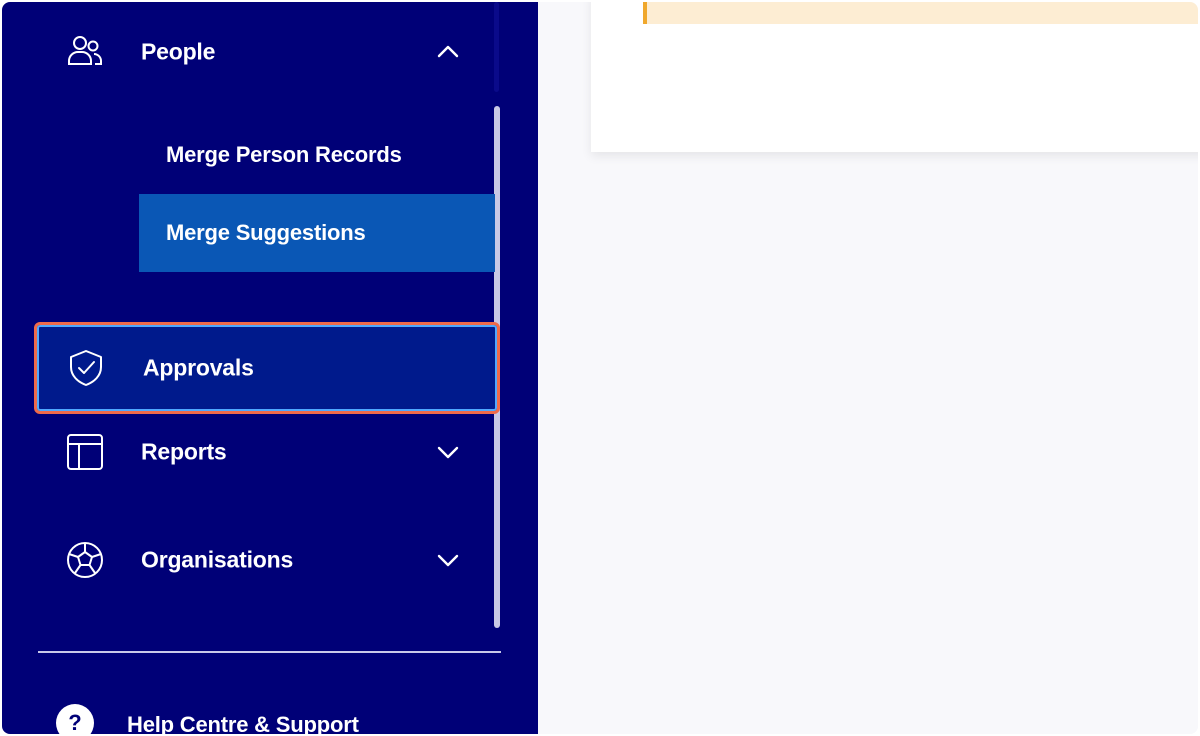 This screenshot has width=1200, height=736. I want to click on sidebar-scrollbar-track, so click(496, 47).